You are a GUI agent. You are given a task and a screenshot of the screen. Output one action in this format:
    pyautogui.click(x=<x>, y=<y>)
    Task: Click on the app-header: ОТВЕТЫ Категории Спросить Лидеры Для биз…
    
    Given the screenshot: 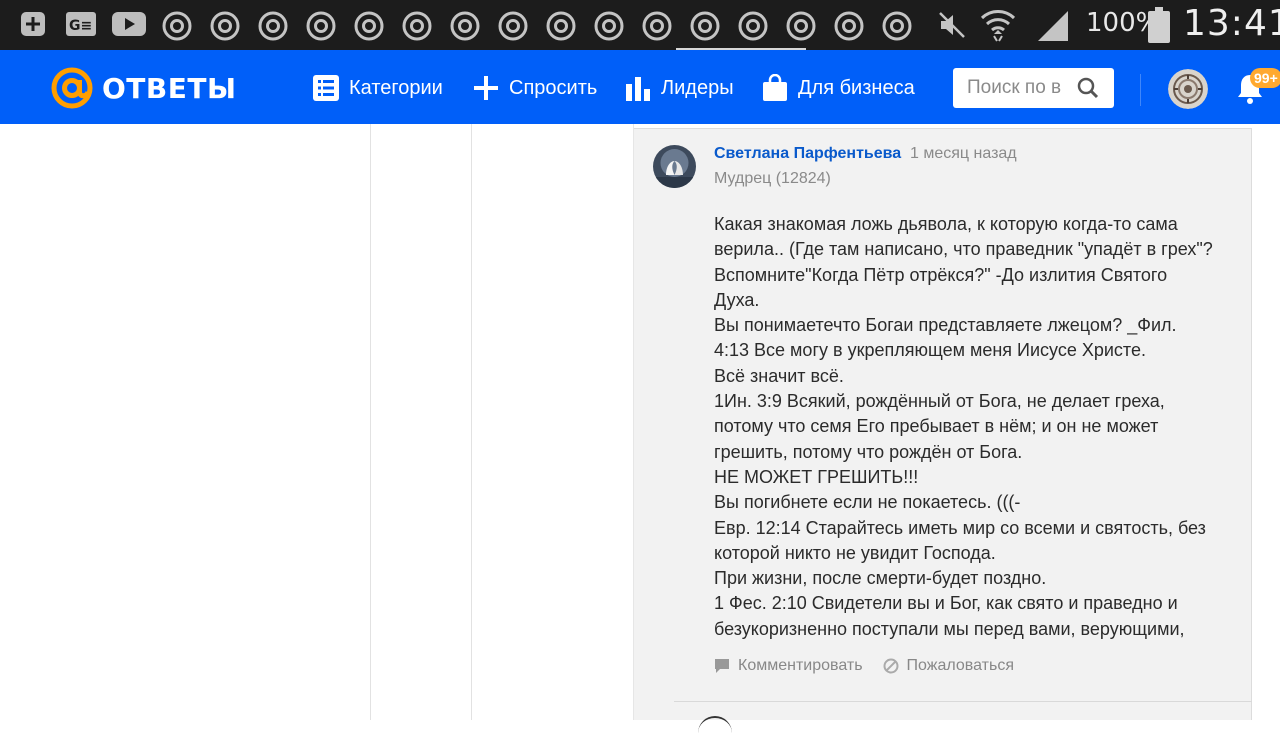 What is the action you would take?
    pyautogui.click(x=640, y=87)
    